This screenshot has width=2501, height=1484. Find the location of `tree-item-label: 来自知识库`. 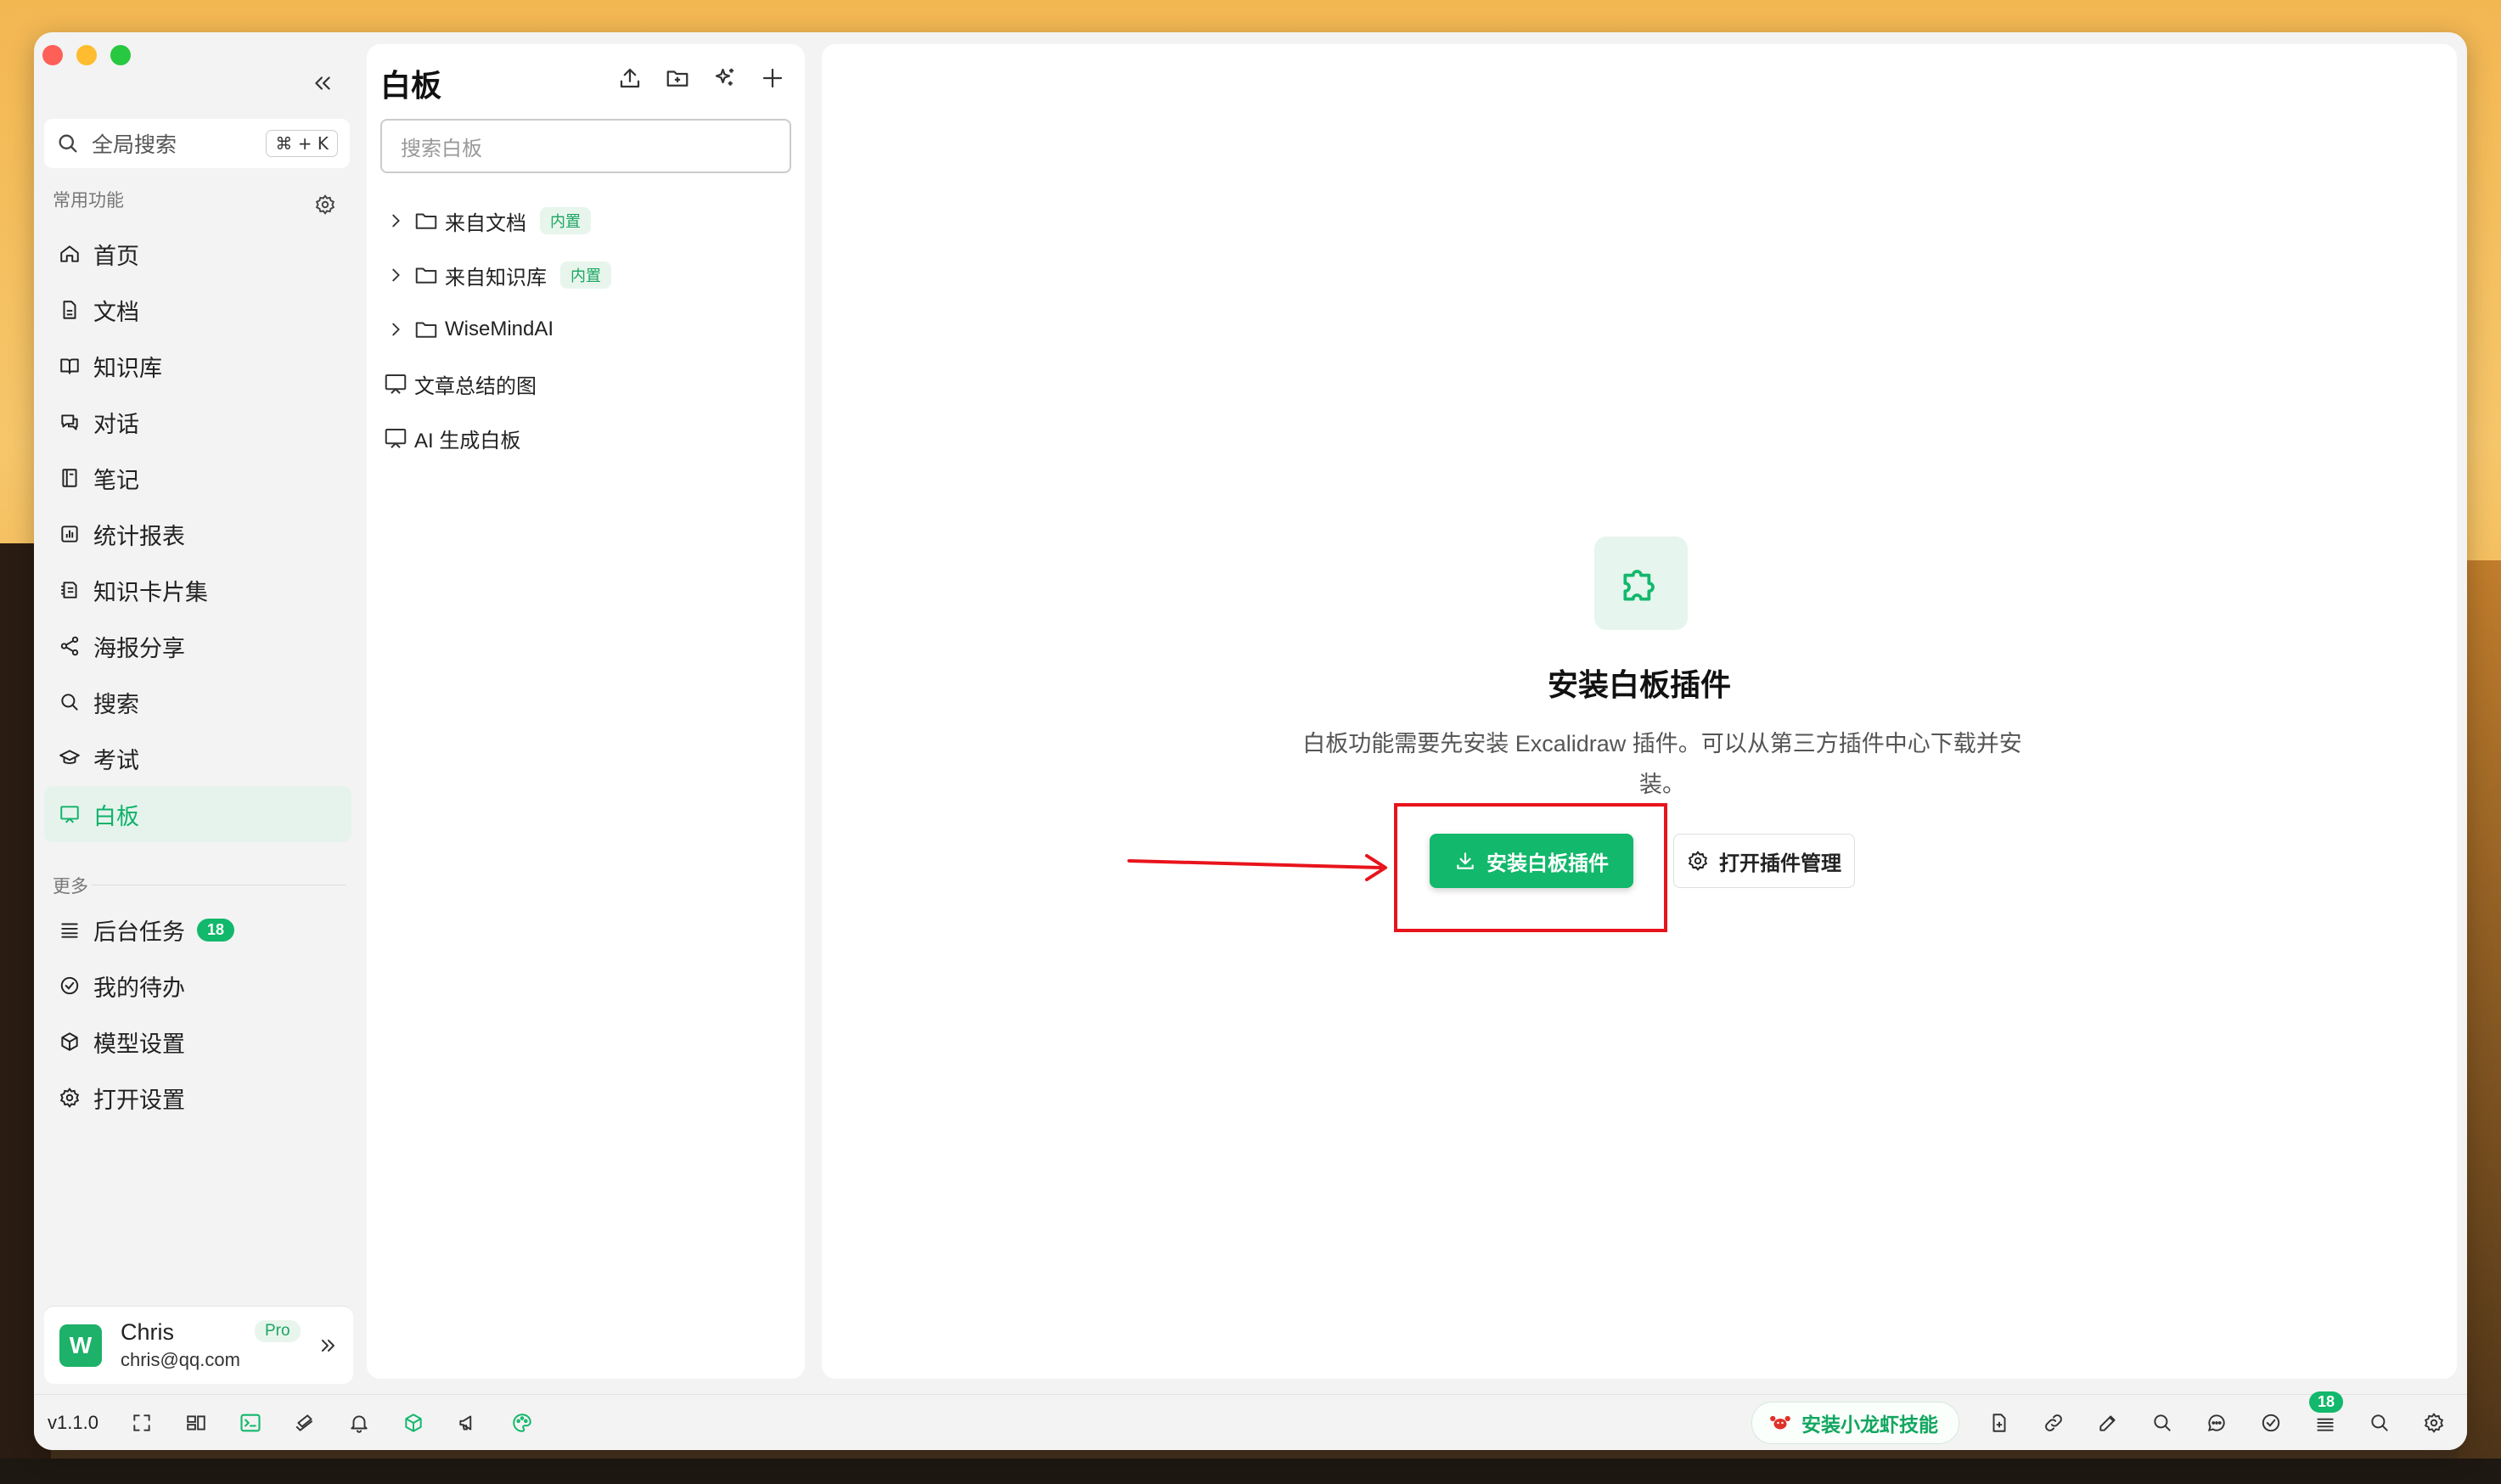

tree-item-label: 来自知识库 is located at coordinates (496, 277).